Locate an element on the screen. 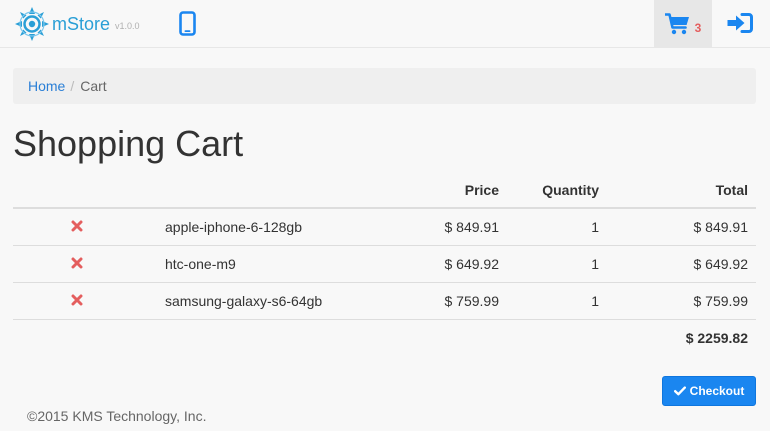  header-product is located at coordinates (256, 190).